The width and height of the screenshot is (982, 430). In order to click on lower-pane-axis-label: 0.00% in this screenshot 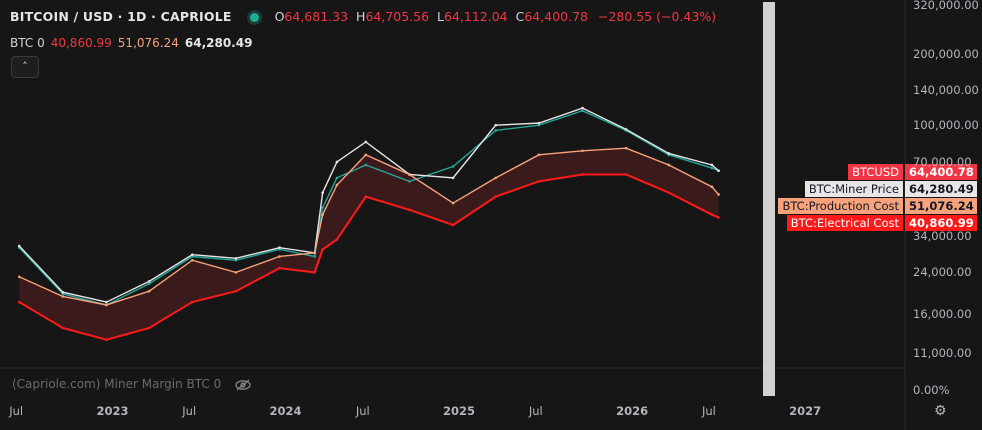, I will do `click(931, 390)`.